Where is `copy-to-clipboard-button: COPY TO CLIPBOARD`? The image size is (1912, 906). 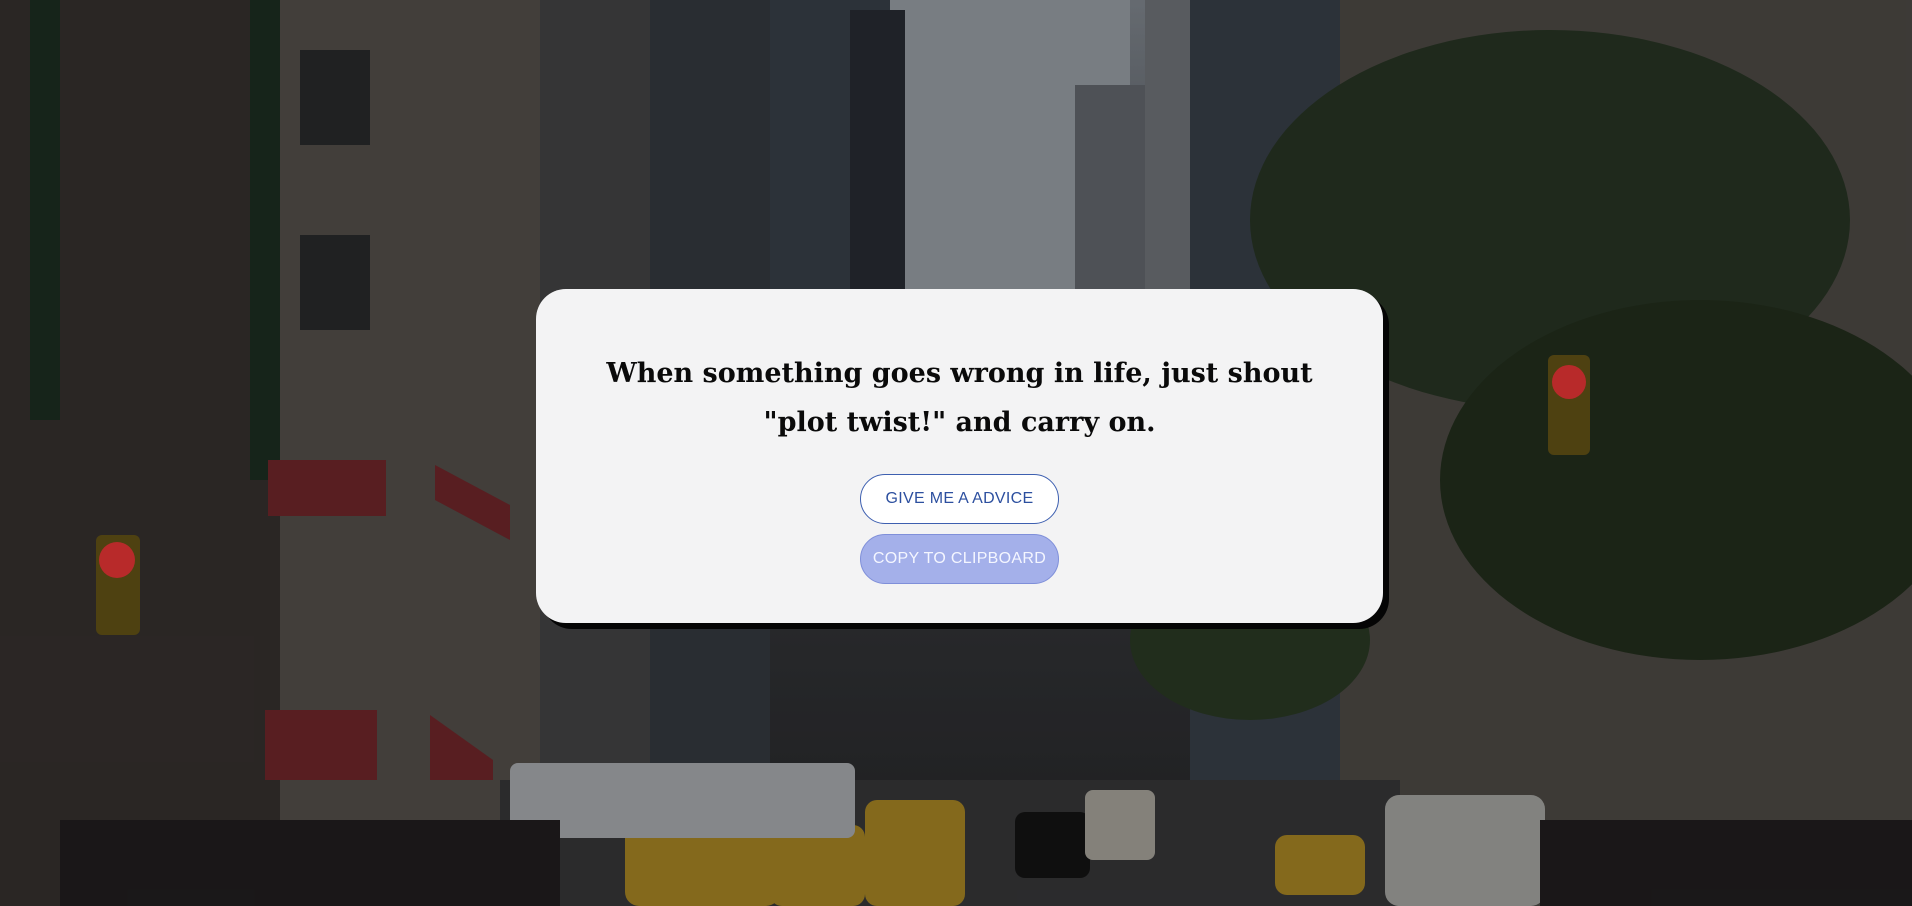
copy-to-clipboard-button: COPY TO CLIPBOARD is located at coordinates (959, 559).